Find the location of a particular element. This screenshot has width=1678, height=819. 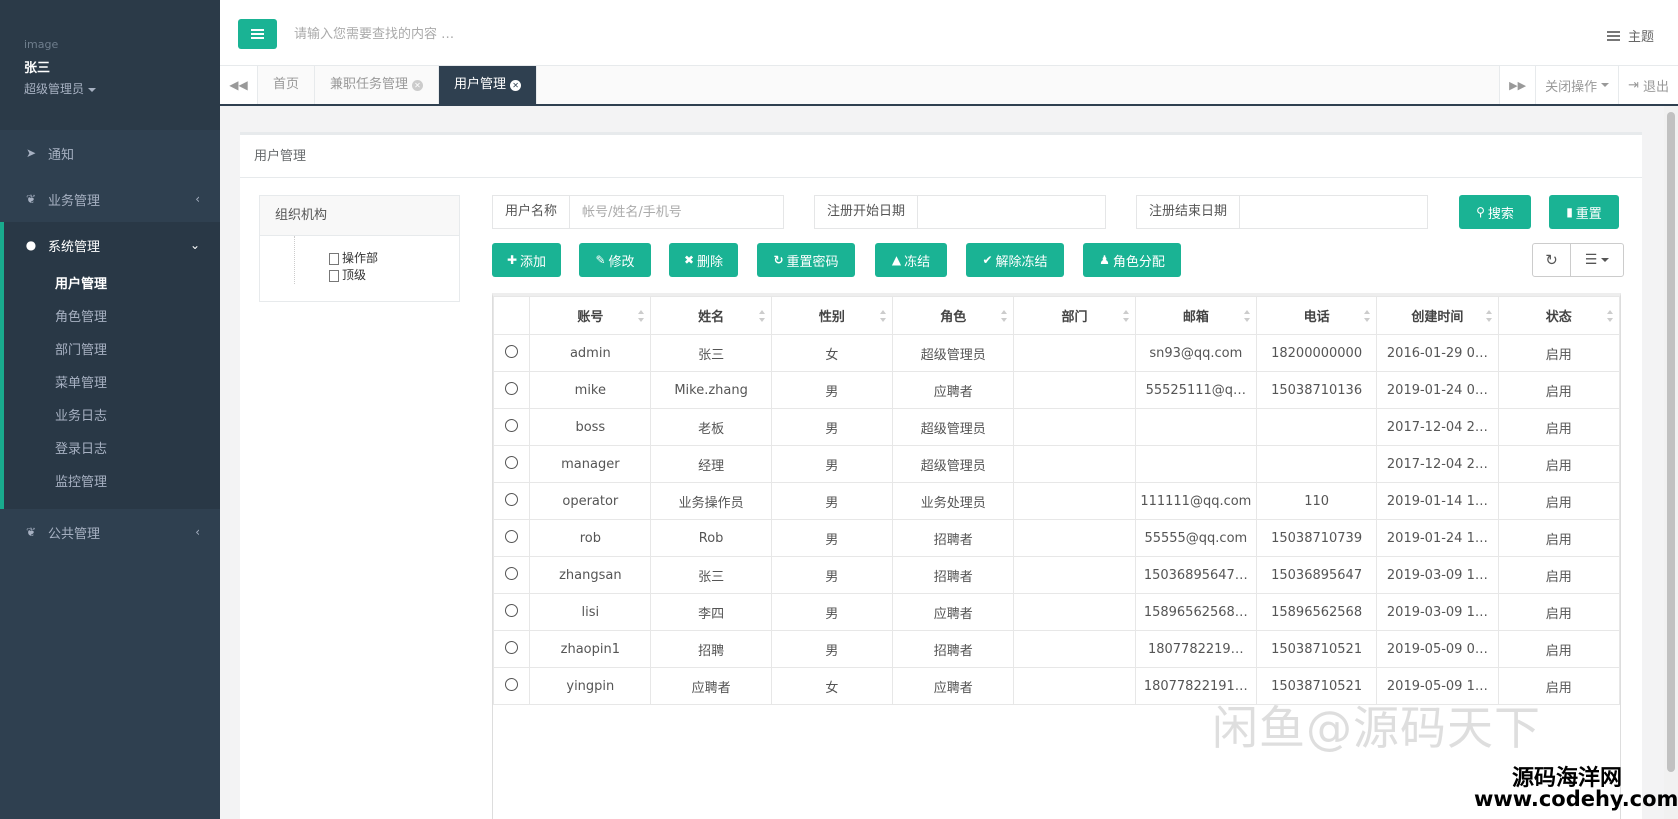

columns-toggle-button: ☰ is located at coordinates (1597, 260).